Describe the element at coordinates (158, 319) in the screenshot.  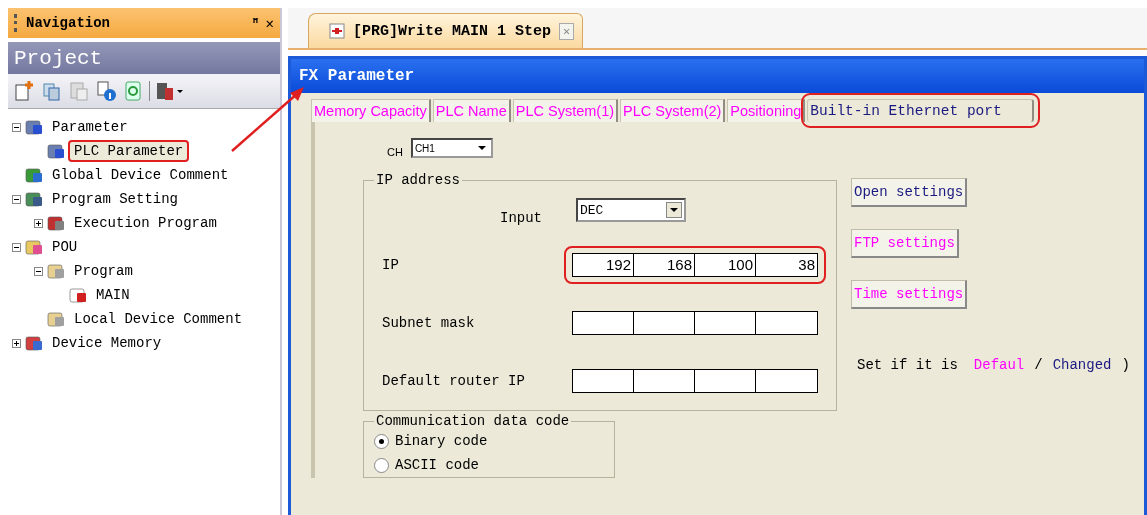
I see `tree-item: Local Device Comment` at that location.